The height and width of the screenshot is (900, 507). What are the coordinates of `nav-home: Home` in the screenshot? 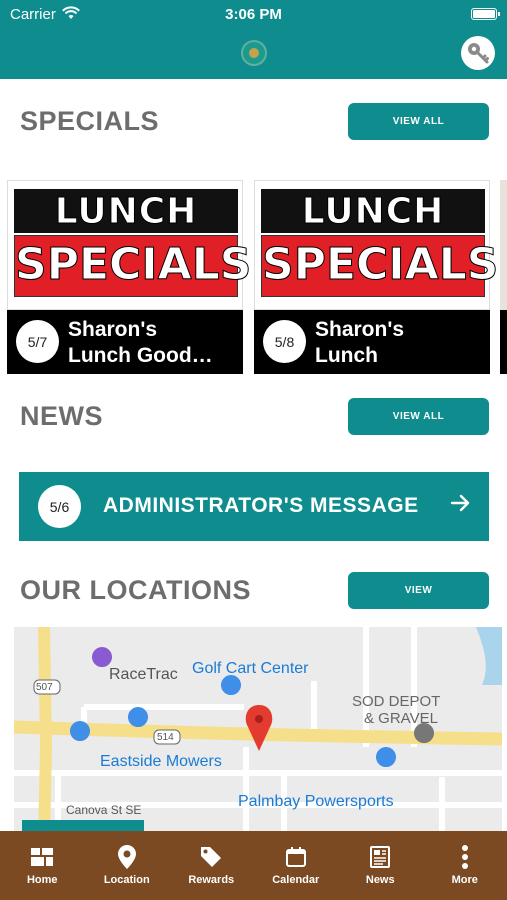 It's located at (42, 865).